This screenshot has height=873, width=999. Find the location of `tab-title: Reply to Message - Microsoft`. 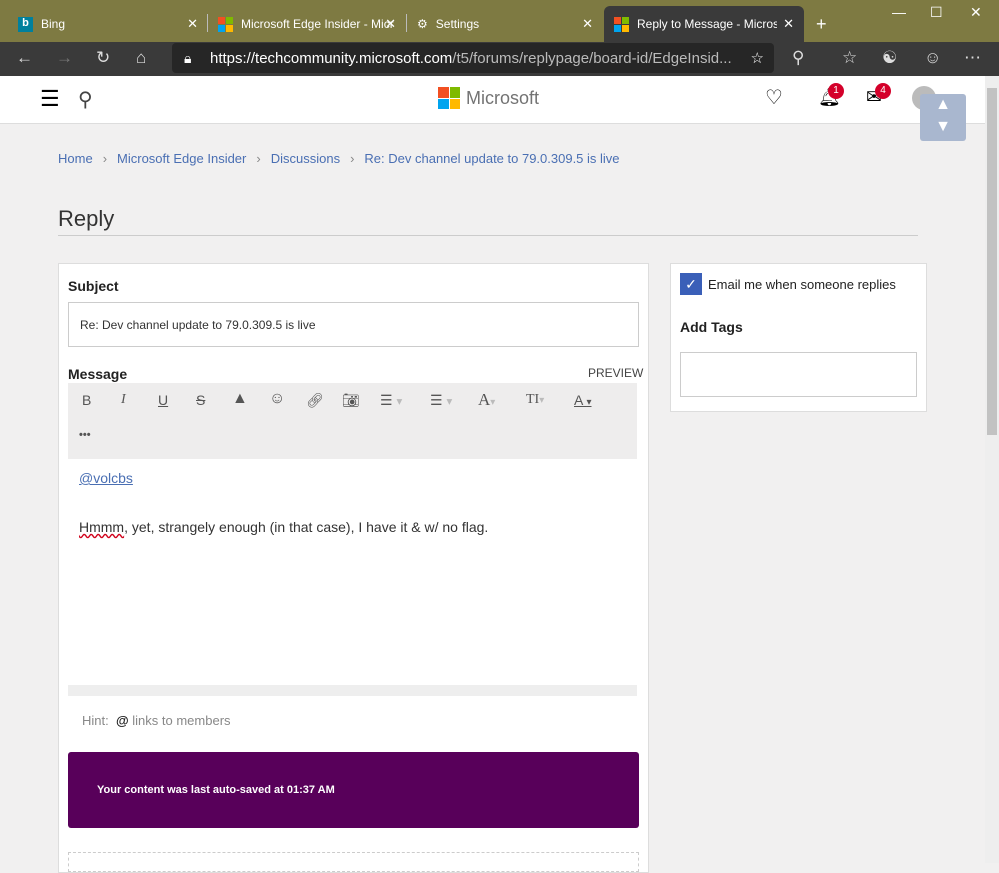

tab-title: Reply to Message - Microsoft is located at coordinates (707, 24).